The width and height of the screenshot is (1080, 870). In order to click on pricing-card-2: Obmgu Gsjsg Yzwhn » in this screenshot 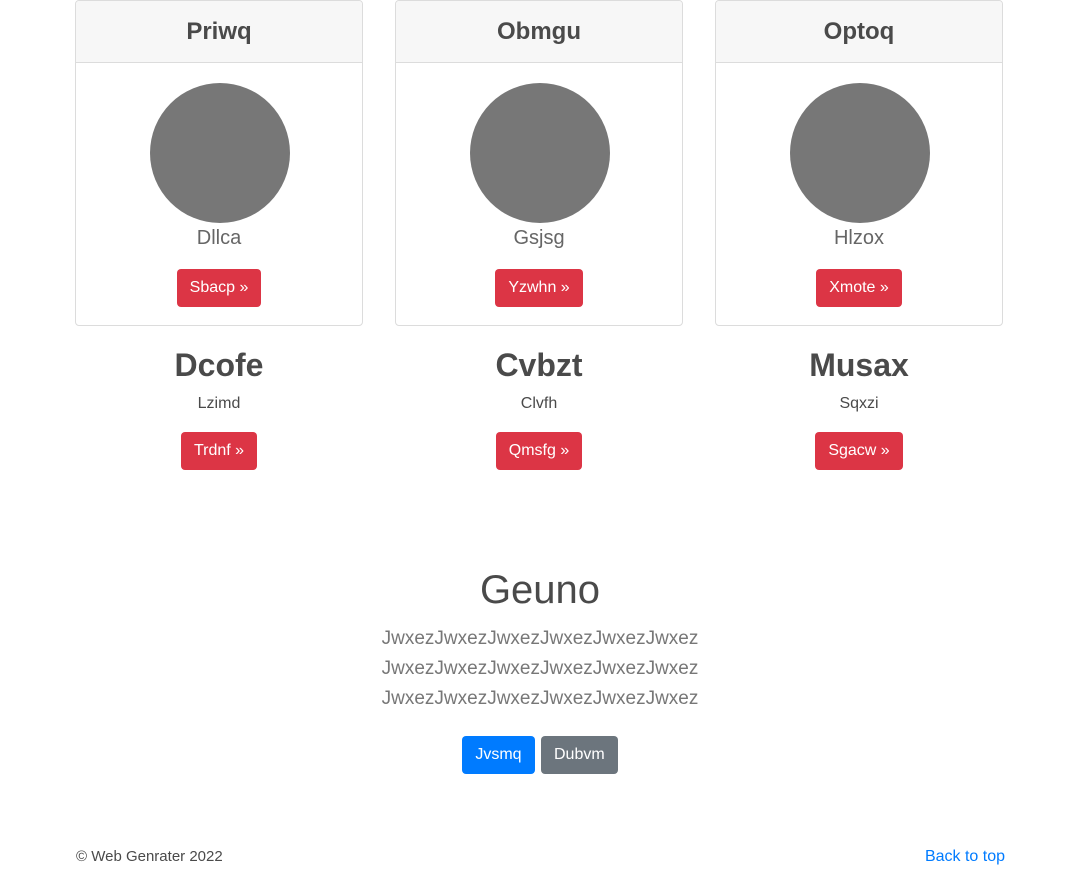, I will do `click(539, 163)`.